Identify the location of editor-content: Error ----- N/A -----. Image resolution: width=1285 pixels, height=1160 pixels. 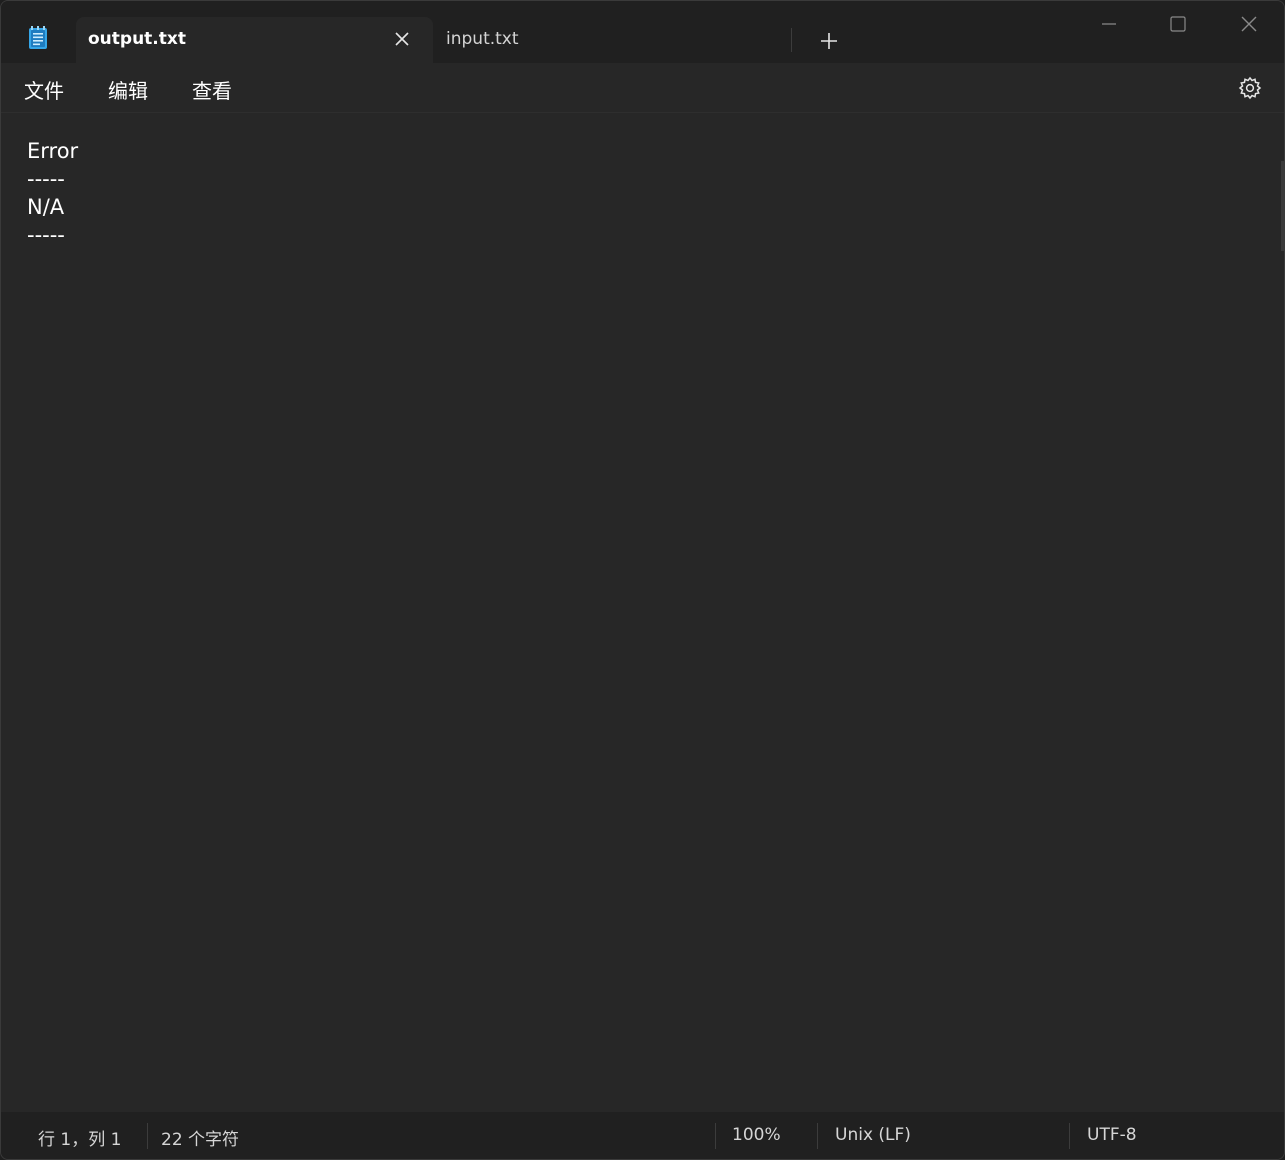
(52, 193).